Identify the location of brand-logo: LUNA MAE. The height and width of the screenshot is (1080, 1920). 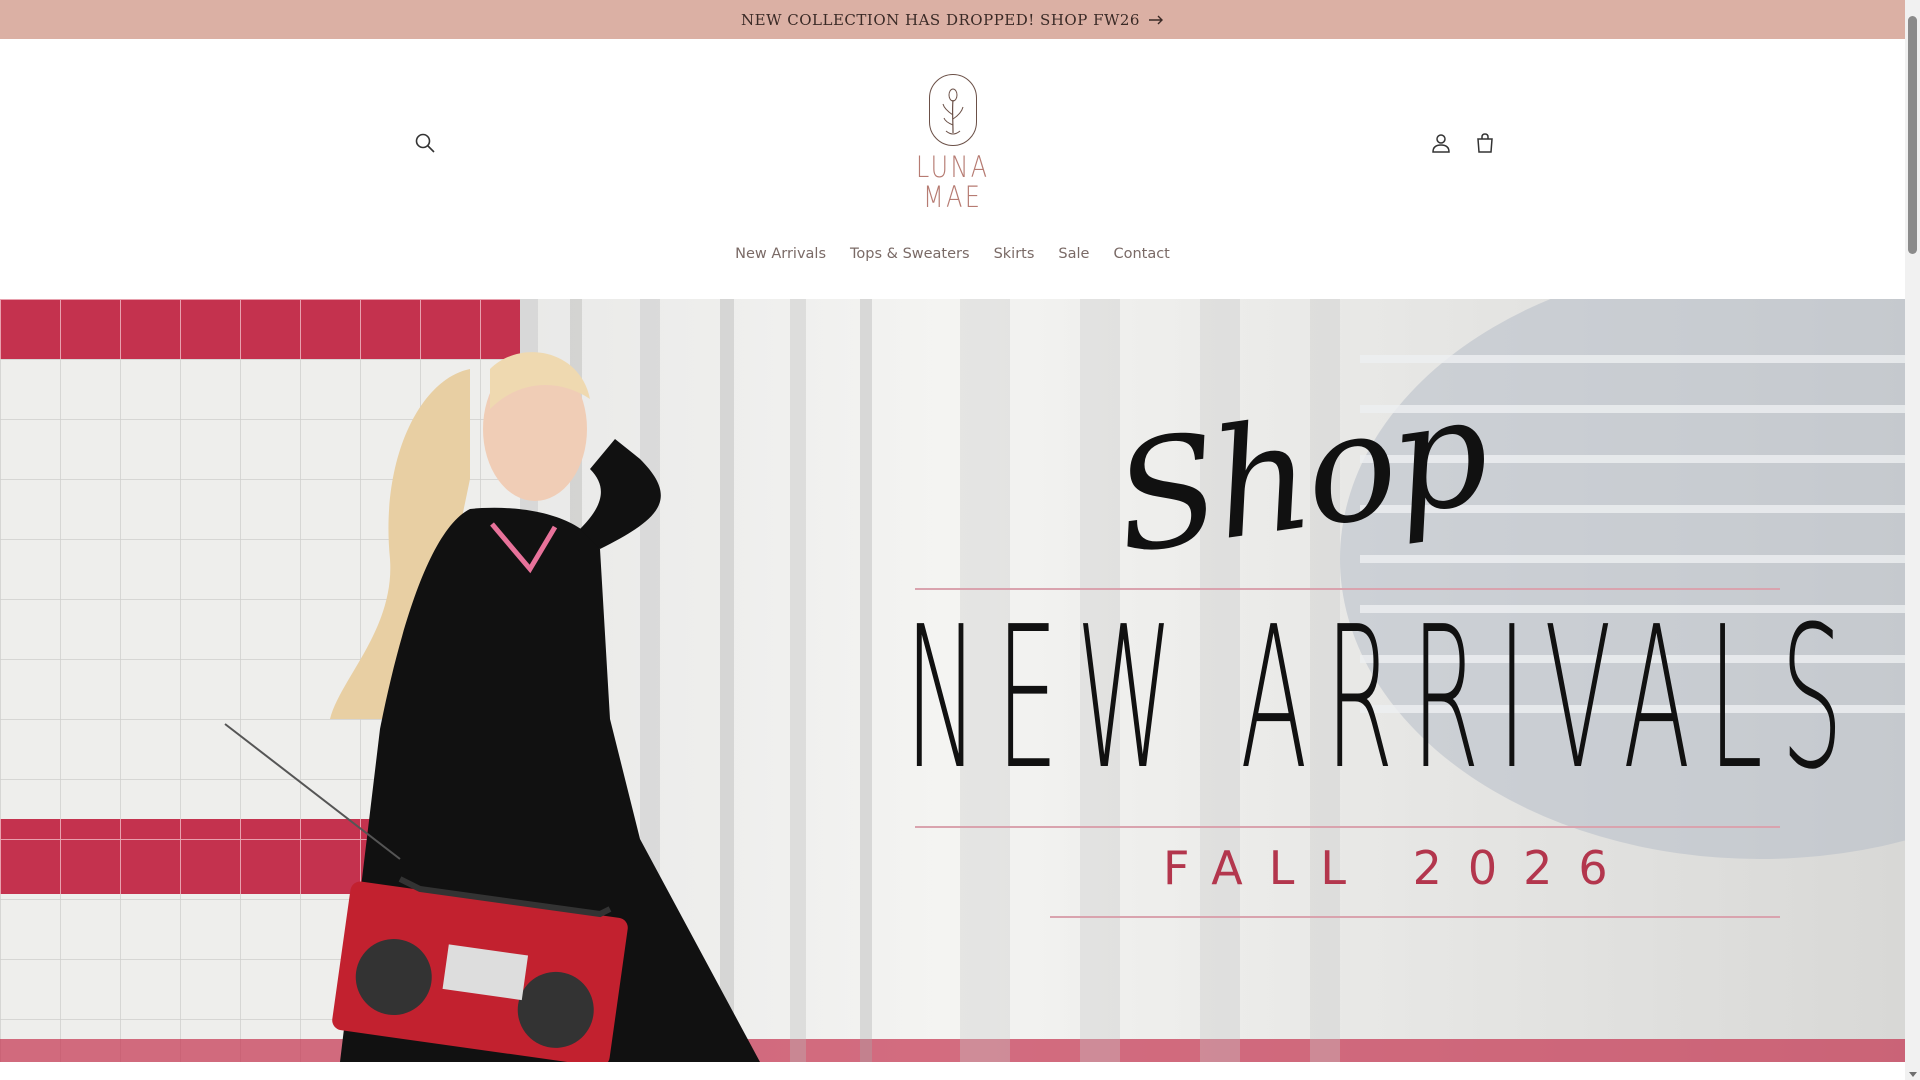
(952, 164).